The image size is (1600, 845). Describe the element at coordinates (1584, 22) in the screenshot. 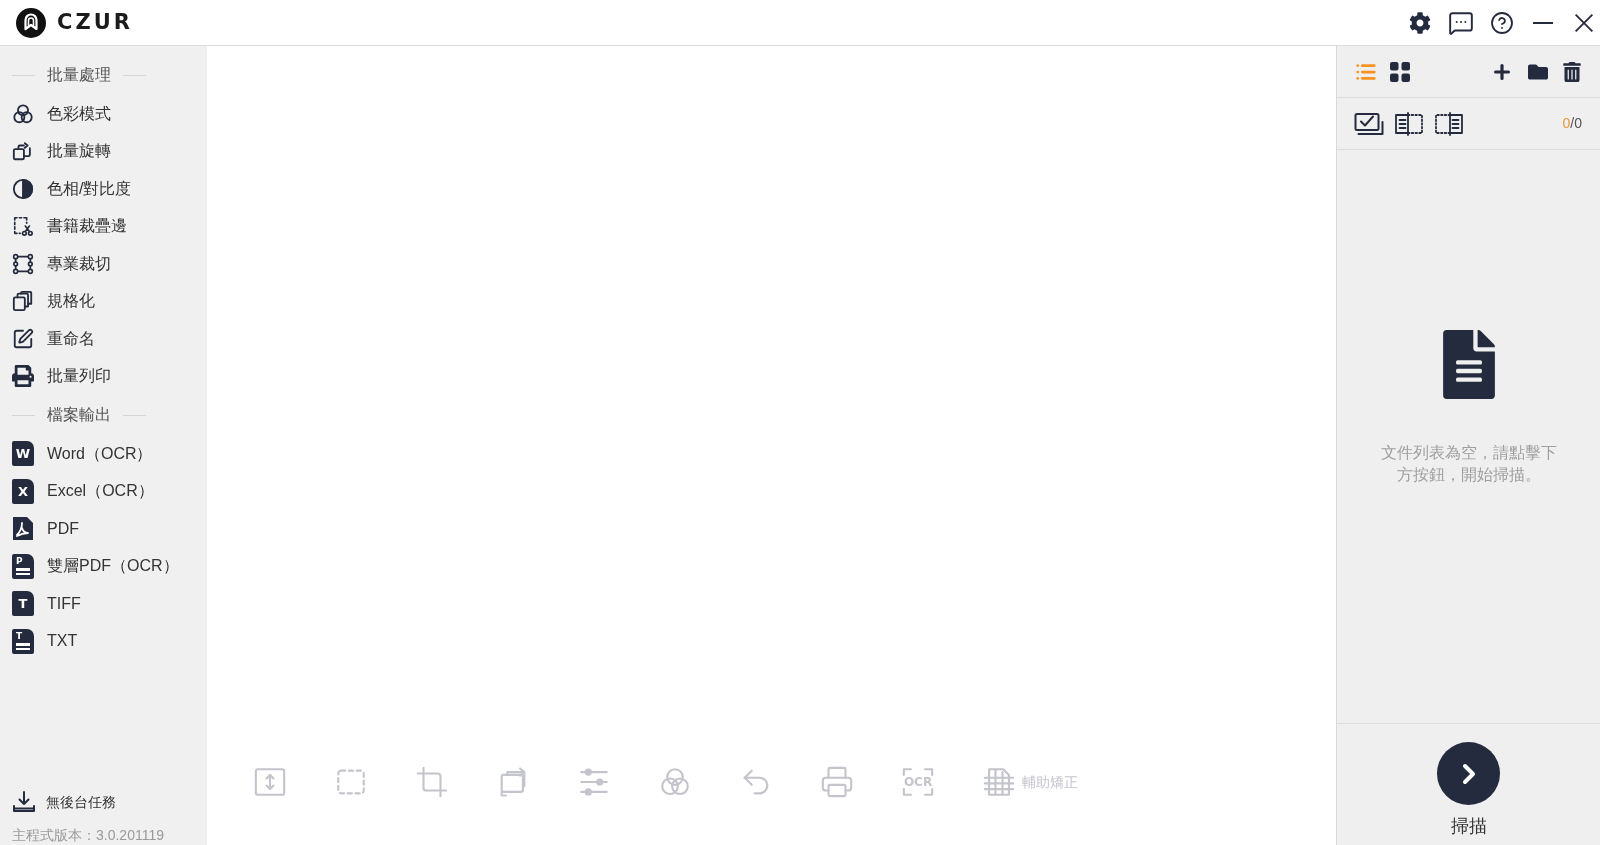

I see `close-icon` at that location.